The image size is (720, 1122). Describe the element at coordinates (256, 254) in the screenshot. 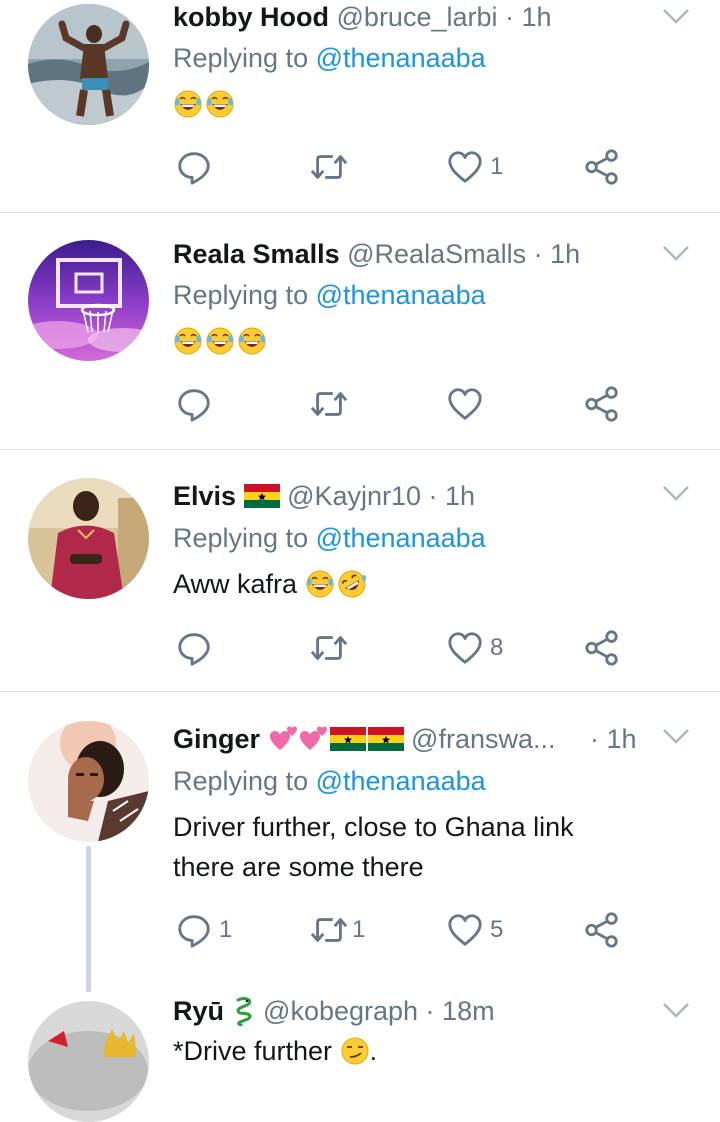

I see `user-name: Reala Smalls` at that location.